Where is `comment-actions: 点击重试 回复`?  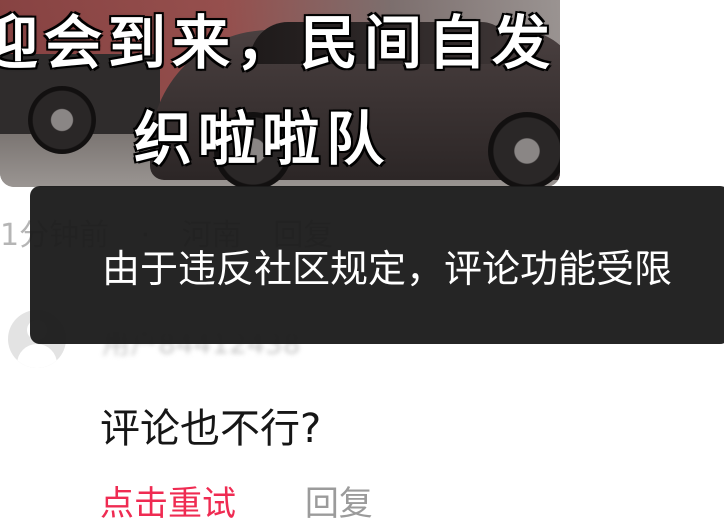
comment-actions: 点击重试 回复 is located at coordinates (236, 500).